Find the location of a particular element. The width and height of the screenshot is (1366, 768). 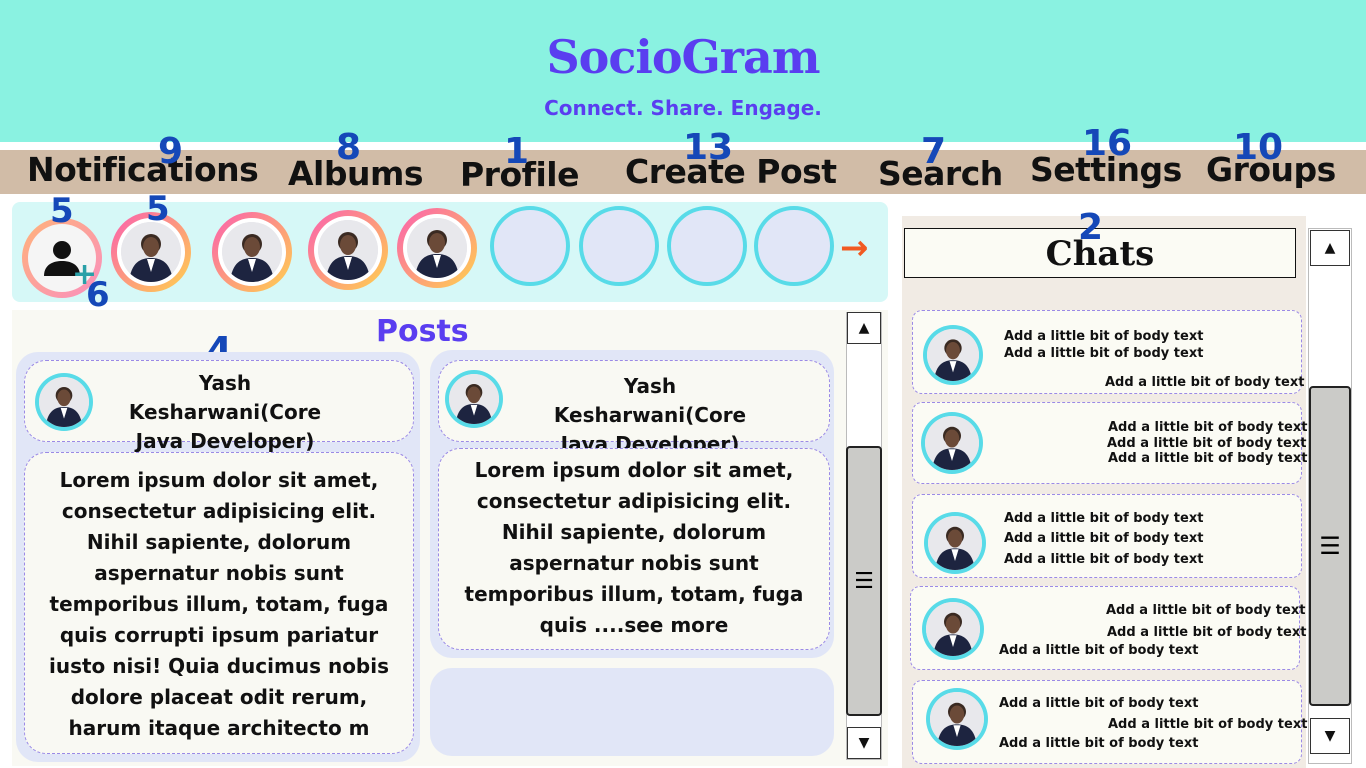

add-story-plus-badge: 6 is located at coordinates (98, 295).